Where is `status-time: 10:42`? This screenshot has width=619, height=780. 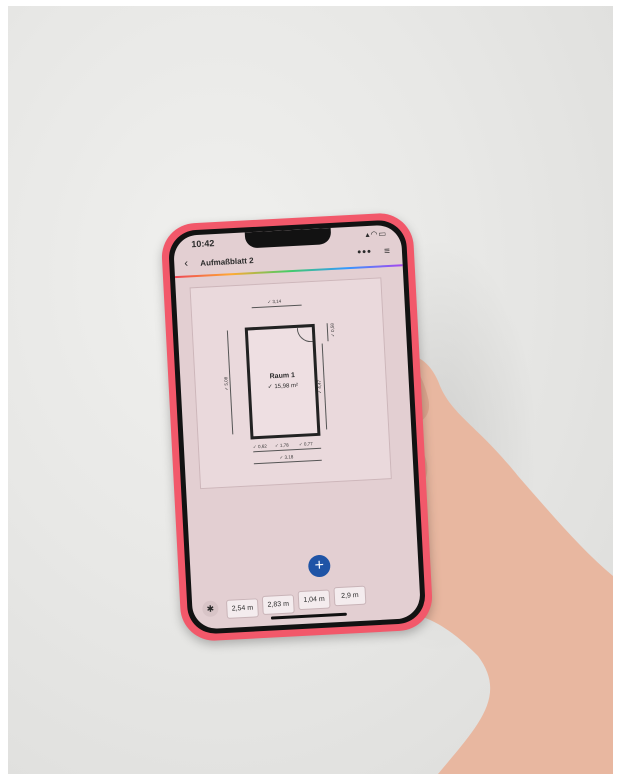
status-time: 10:42 is located at coordinates (203, 244).